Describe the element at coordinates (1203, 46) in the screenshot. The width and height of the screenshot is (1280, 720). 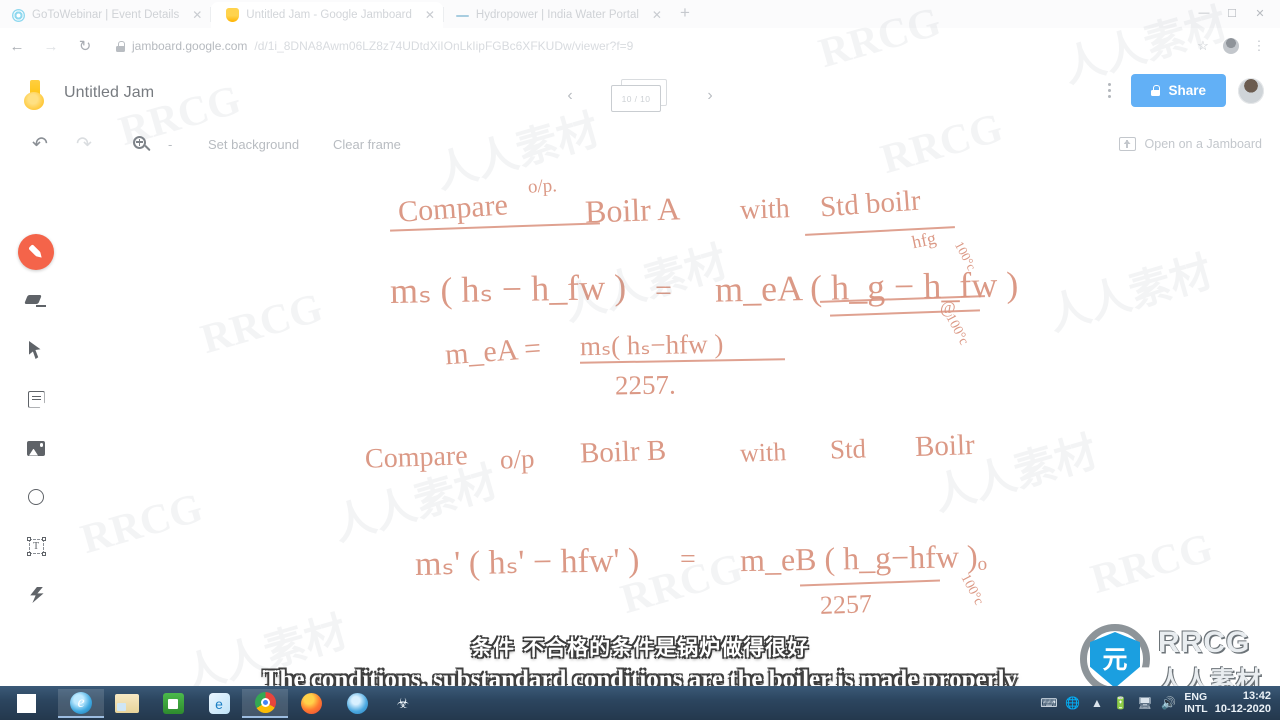
I see `bookmark-star-icon: ☆` at that location.